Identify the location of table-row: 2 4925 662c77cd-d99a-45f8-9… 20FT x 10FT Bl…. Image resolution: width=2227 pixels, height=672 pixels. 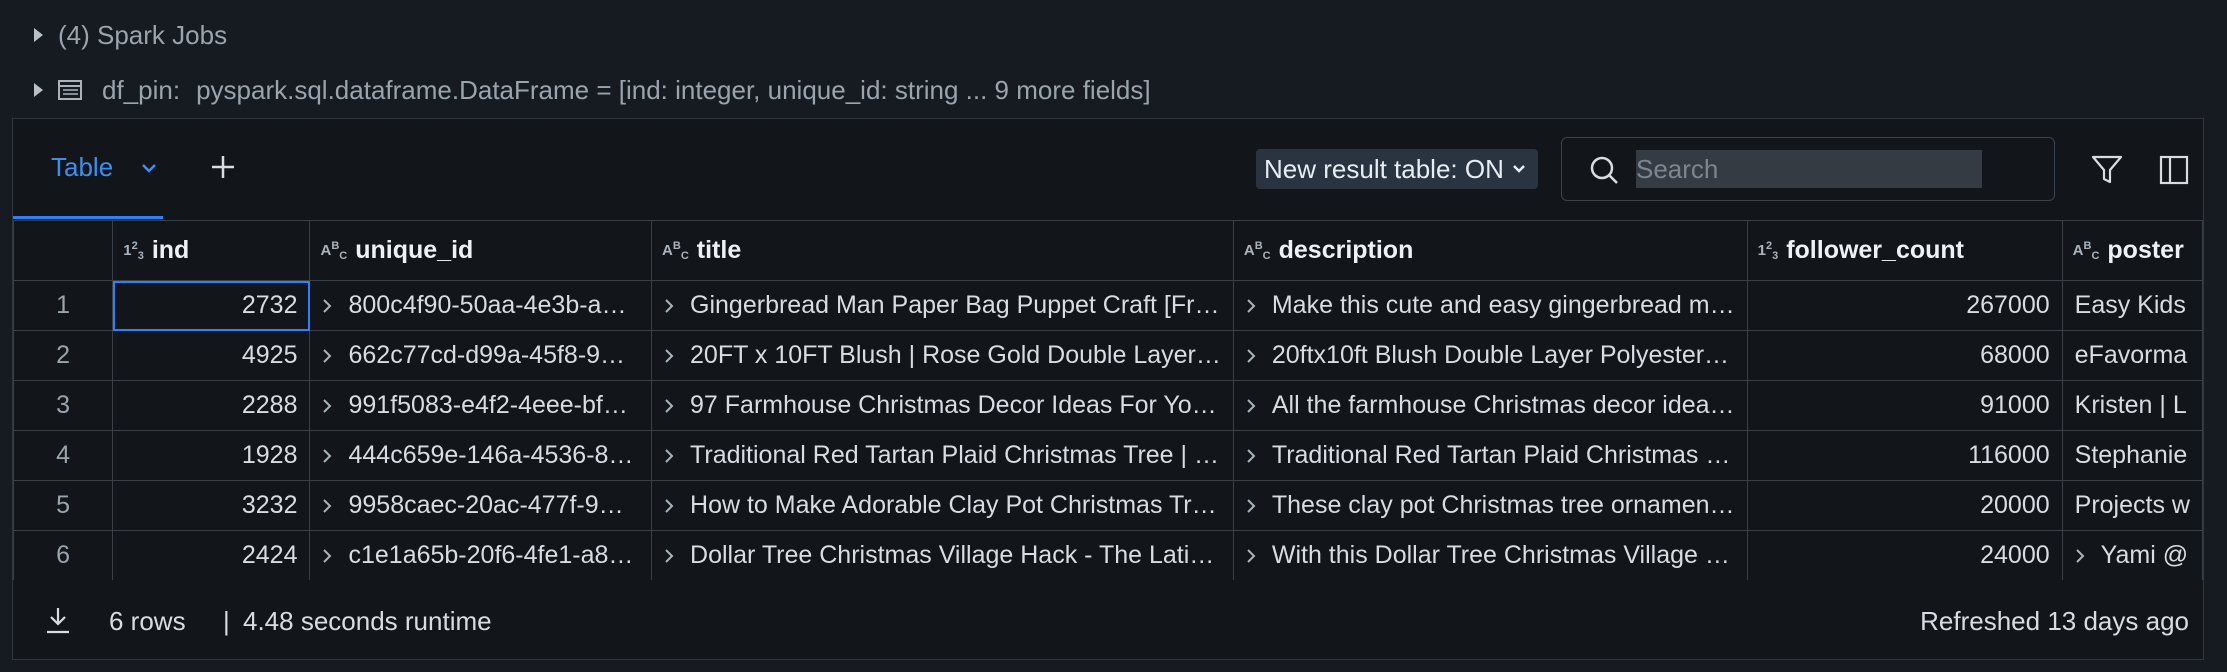
(1108, 355).